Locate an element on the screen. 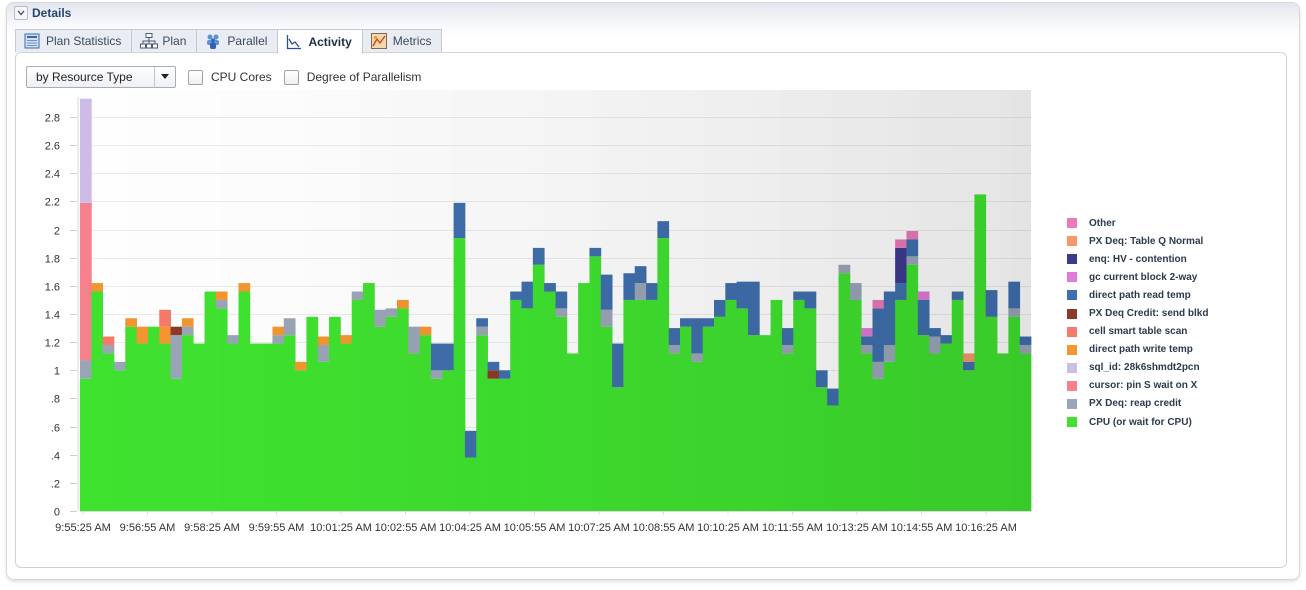 The height and width of the screenshot is (590, 1306). legend-item: Other is located at coordinates (1137, 223).